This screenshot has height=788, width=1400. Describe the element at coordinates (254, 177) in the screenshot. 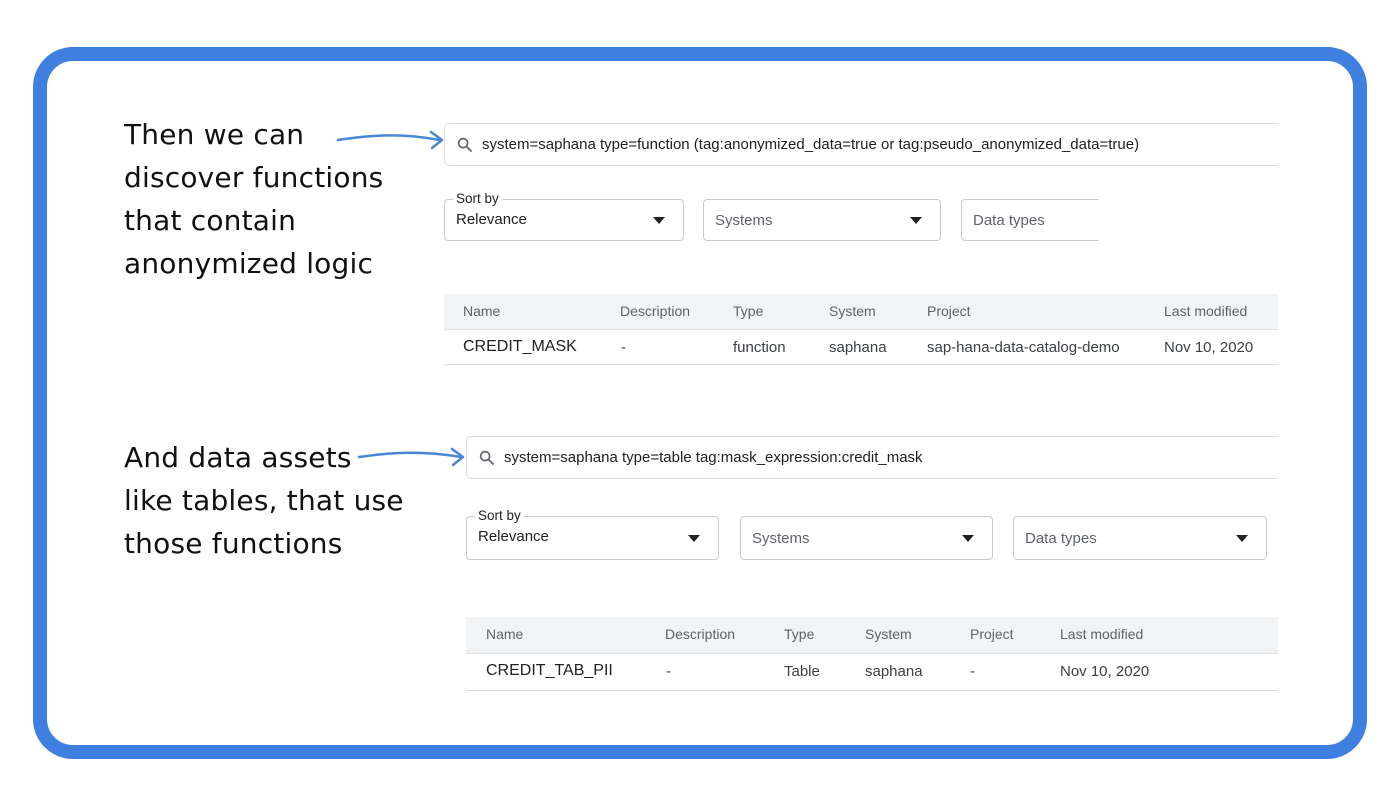

I see `callout-line: discover functions` at that location.